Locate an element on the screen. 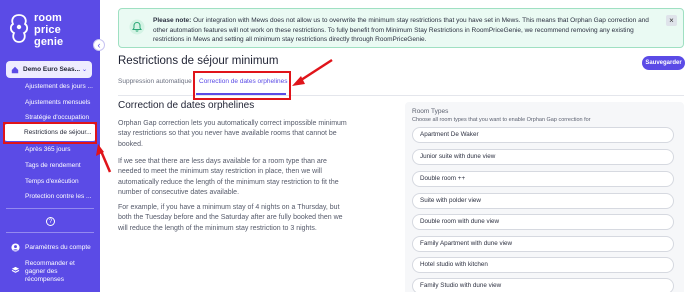 The width and height of the screenshot is (688, 292). sidebar-highlight-box is located at coordinates (50, 133).